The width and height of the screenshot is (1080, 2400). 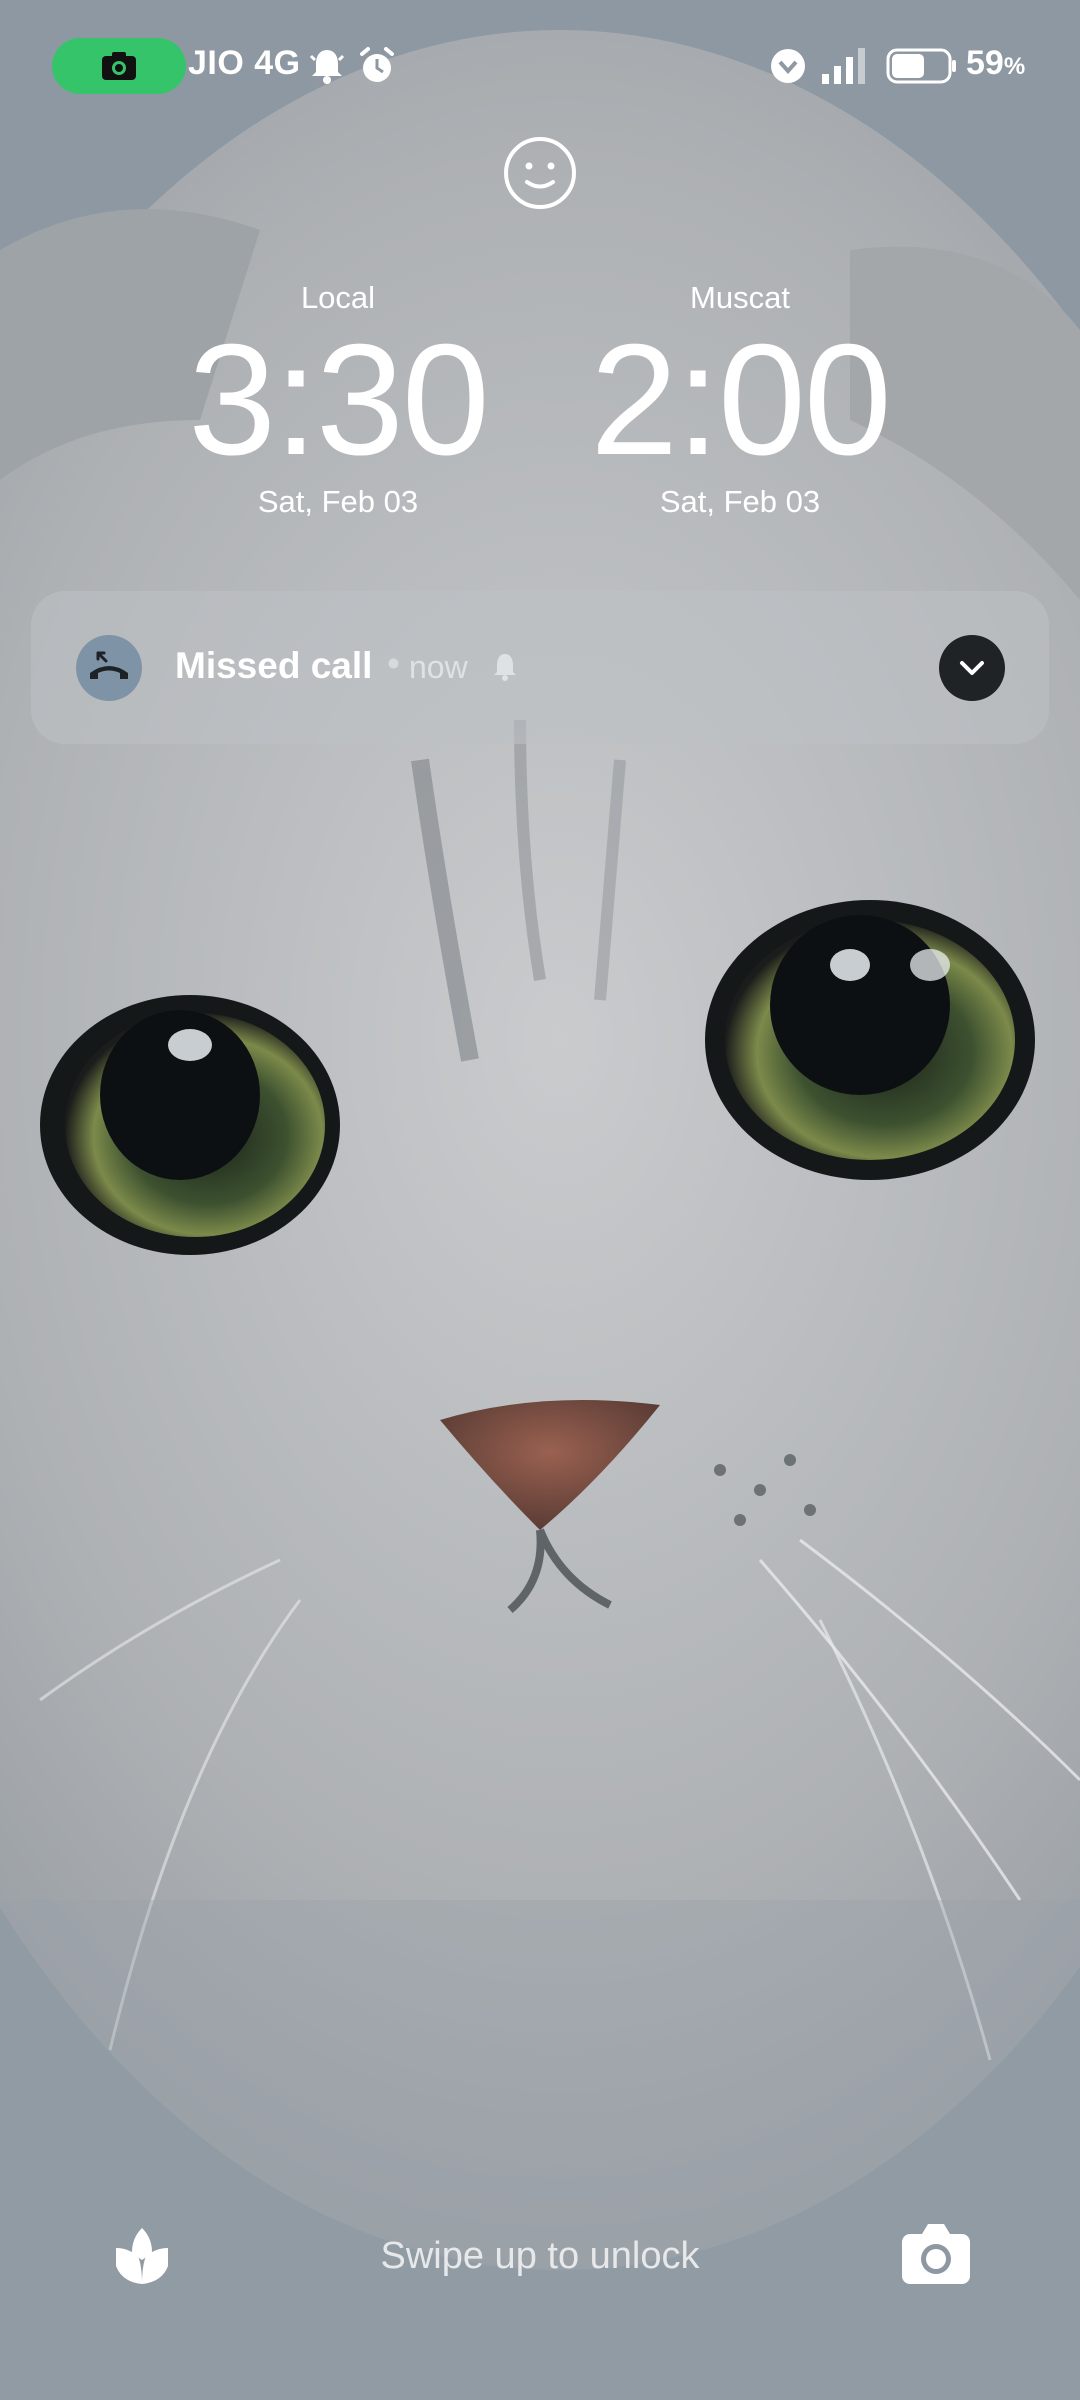 What do you see at coordinates (985, 63) in the screenshot?
I see `battery-percent-value: 59` at bounding box center [985, 63].